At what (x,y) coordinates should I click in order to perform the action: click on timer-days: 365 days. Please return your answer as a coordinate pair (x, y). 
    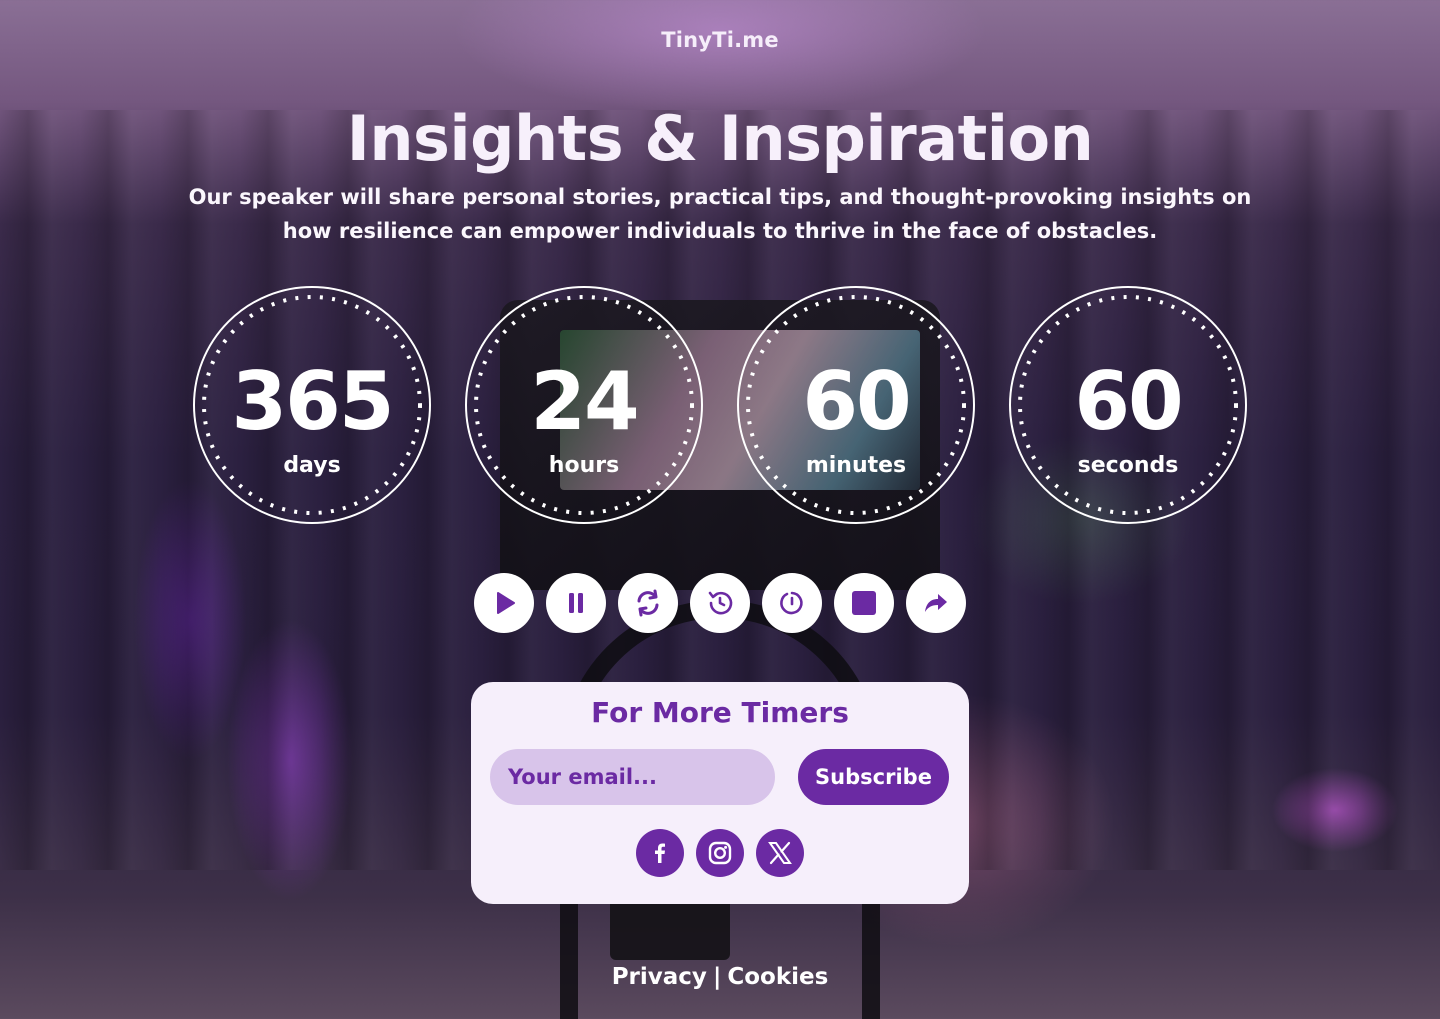
    Looking at the image, I should click on (312, 405).